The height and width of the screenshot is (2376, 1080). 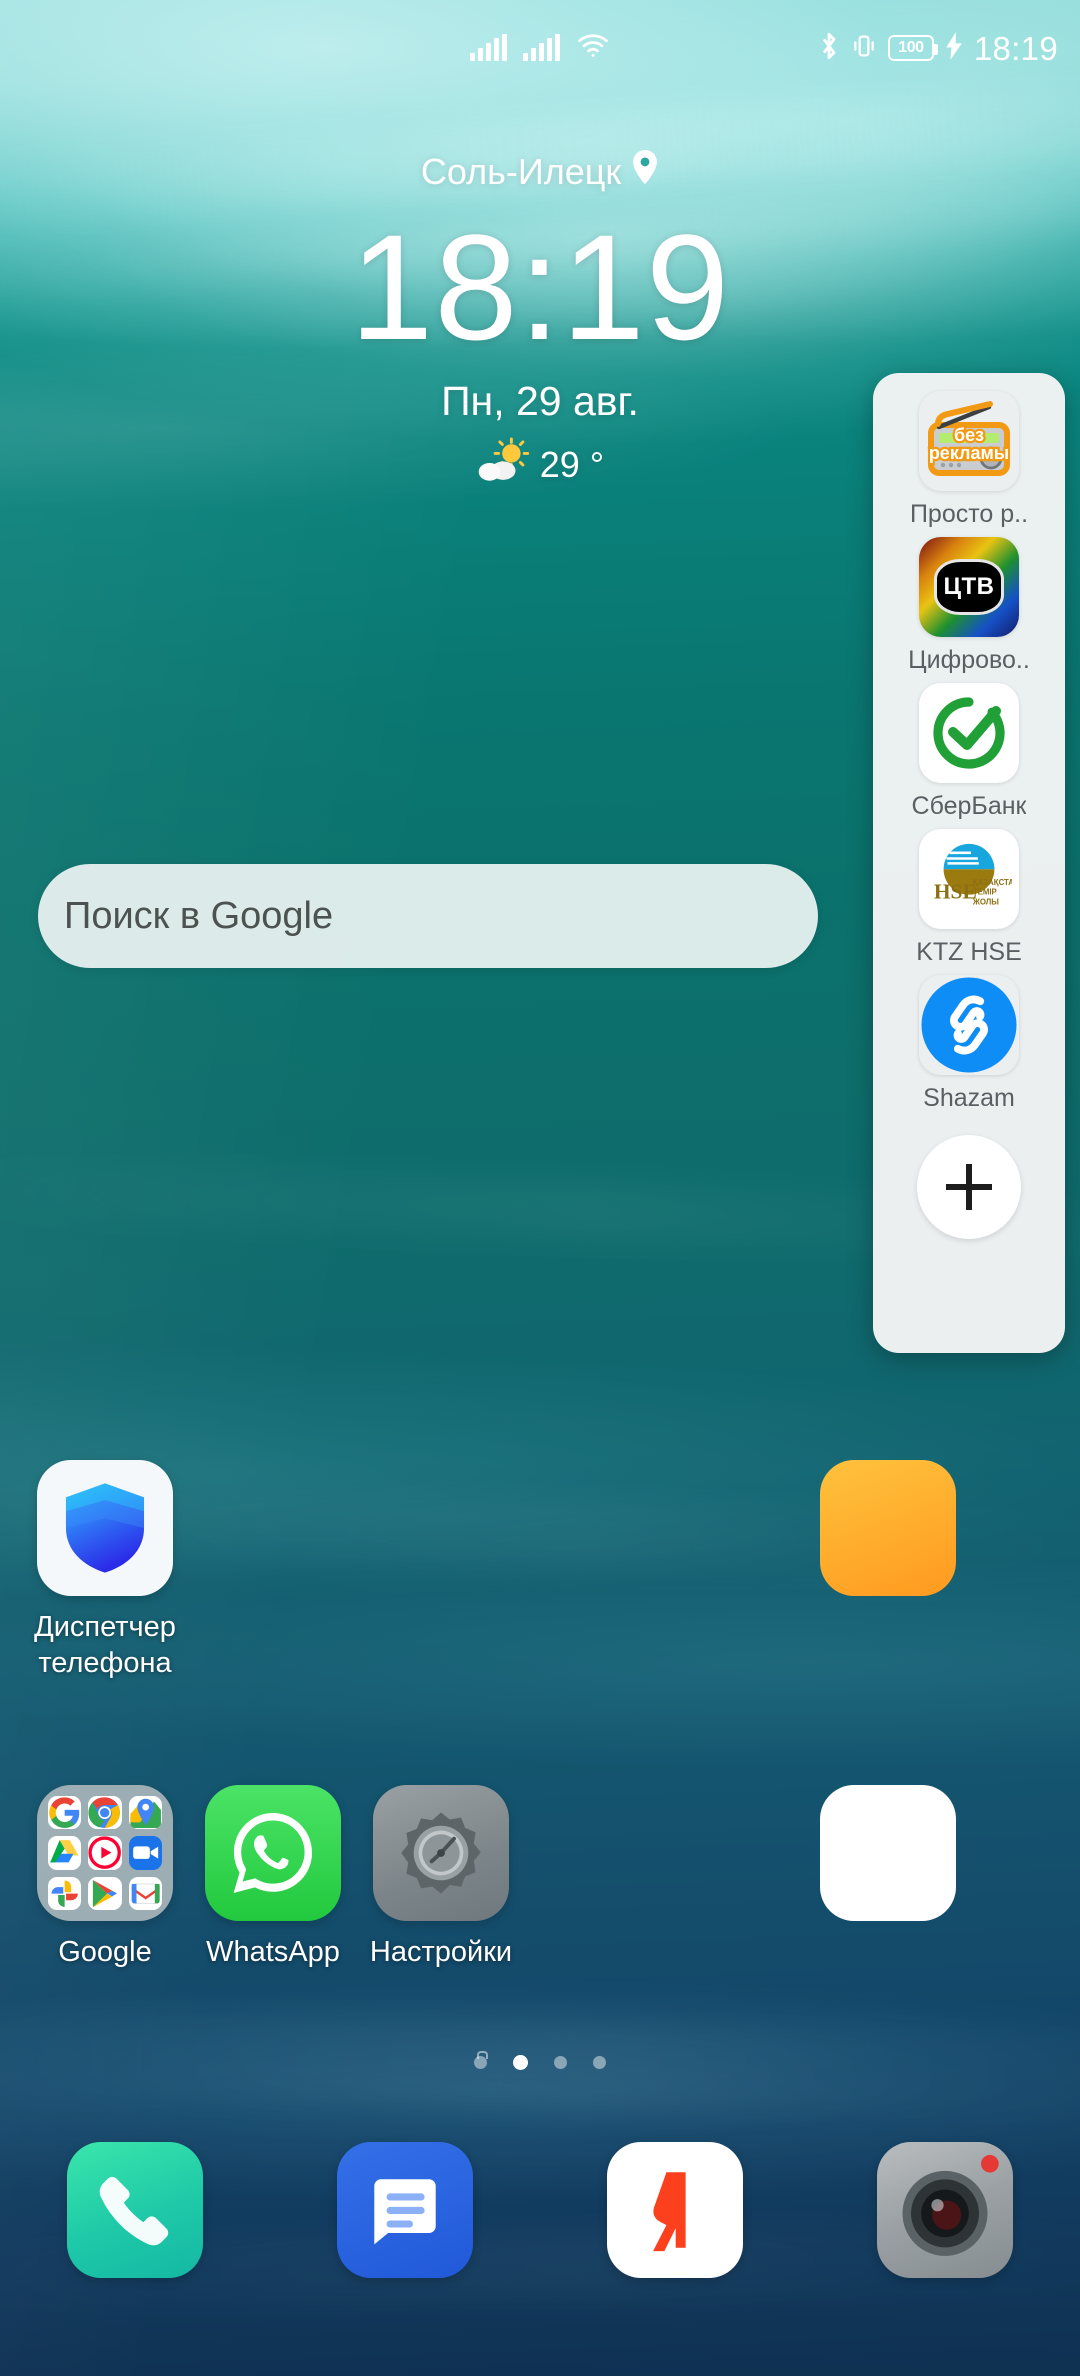 What do you see at coordinates (969, 660) in the screenshot?
I see `sidebar-item-label: Цифрово..` at bounding box center [969, 660].